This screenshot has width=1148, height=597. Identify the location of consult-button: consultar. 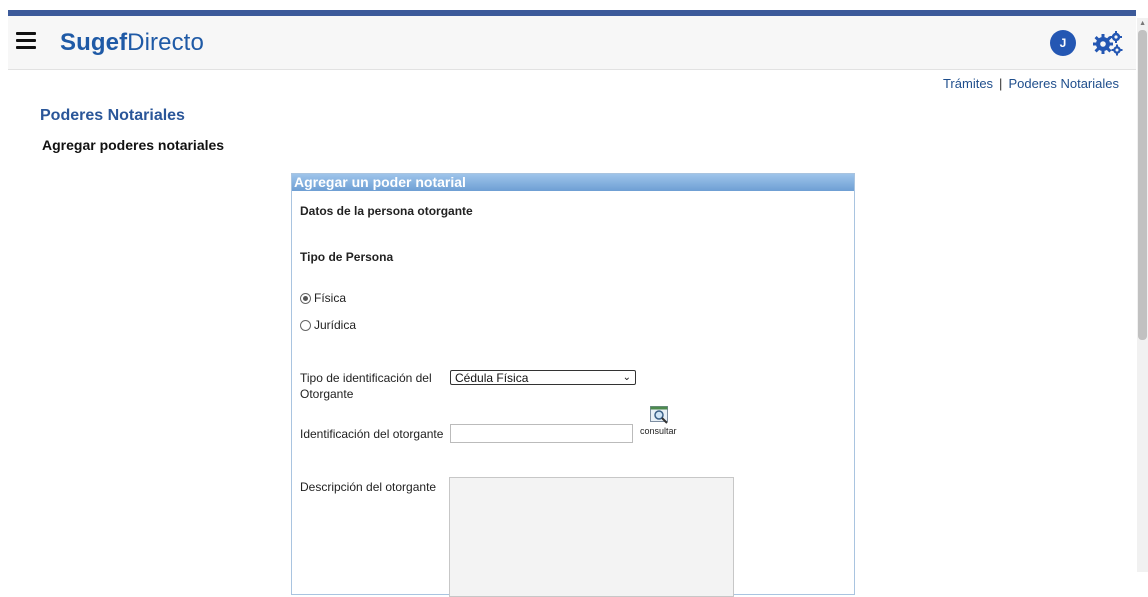
(662, 423).